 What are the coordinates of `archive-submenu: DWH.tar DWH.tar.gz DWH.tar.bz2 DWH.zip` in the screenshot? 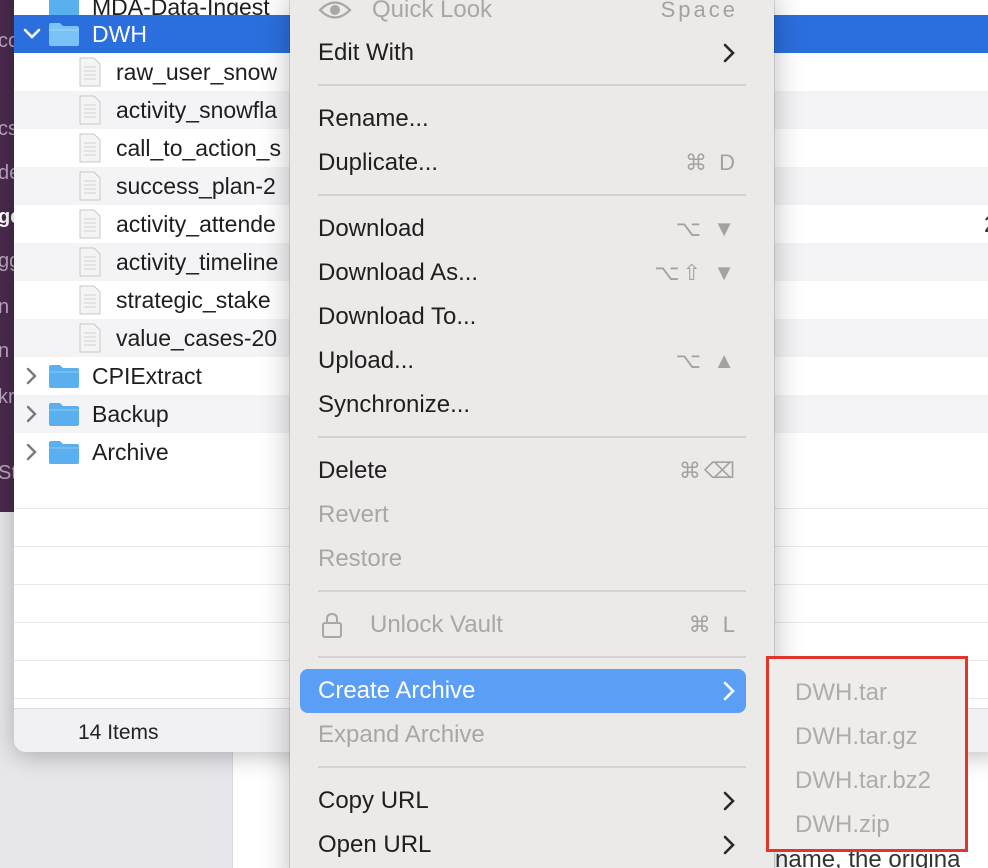 It's located at (867, 754).